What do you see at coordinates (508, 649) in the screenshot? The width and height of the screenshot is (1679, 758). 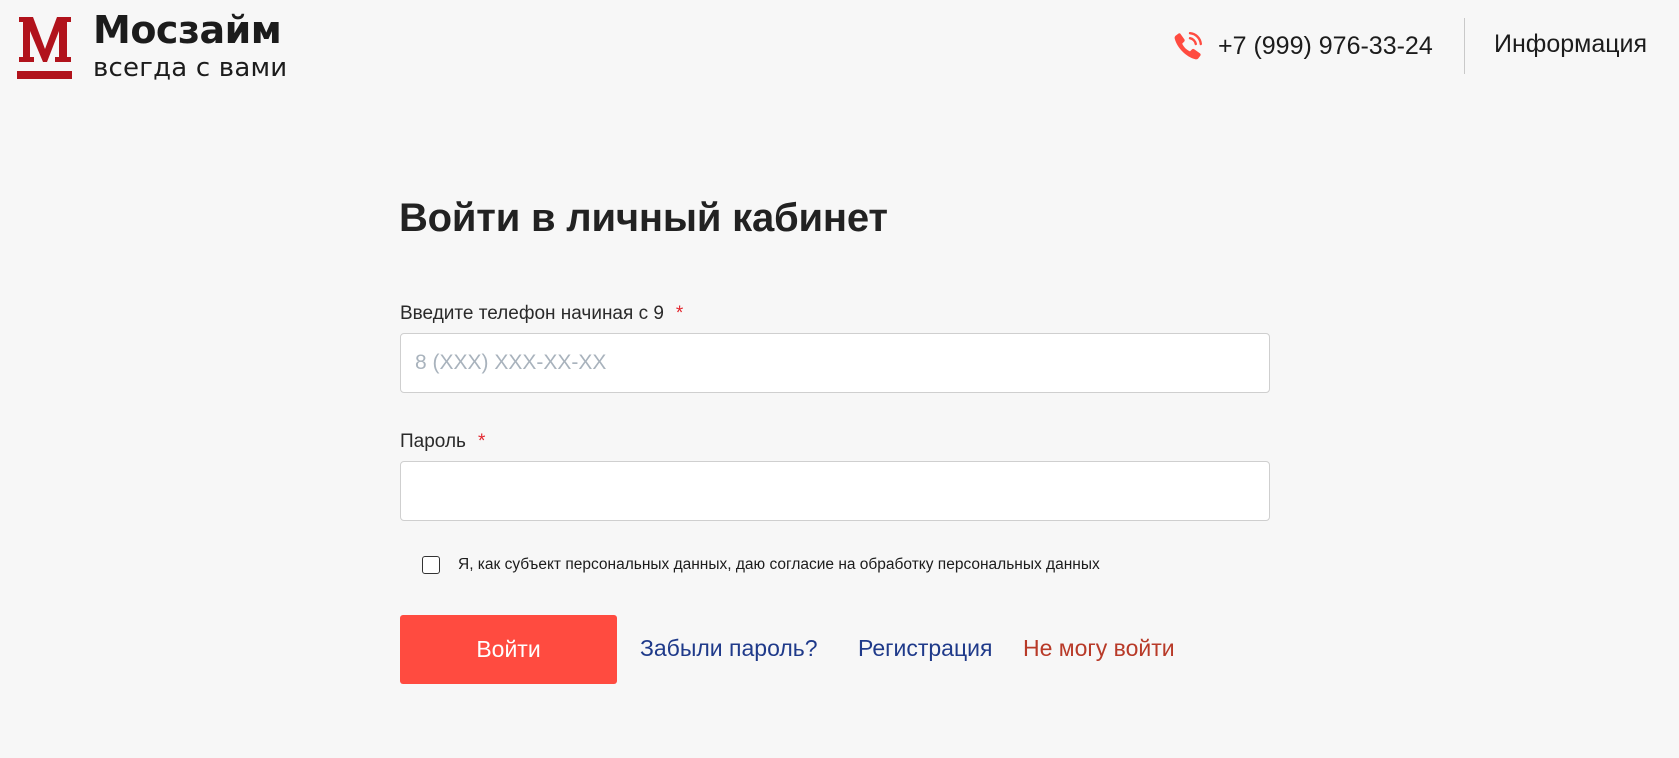 I see `login-button: Войти` at bounding box center [508, 649].